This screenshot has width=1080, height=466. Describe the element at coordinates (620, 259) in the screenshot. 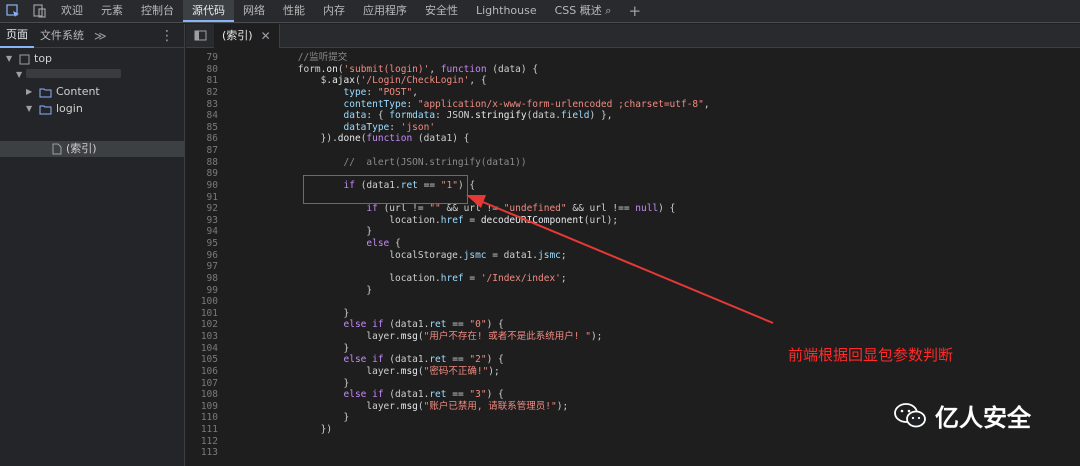

I see `red-arrow-icon` at that location.